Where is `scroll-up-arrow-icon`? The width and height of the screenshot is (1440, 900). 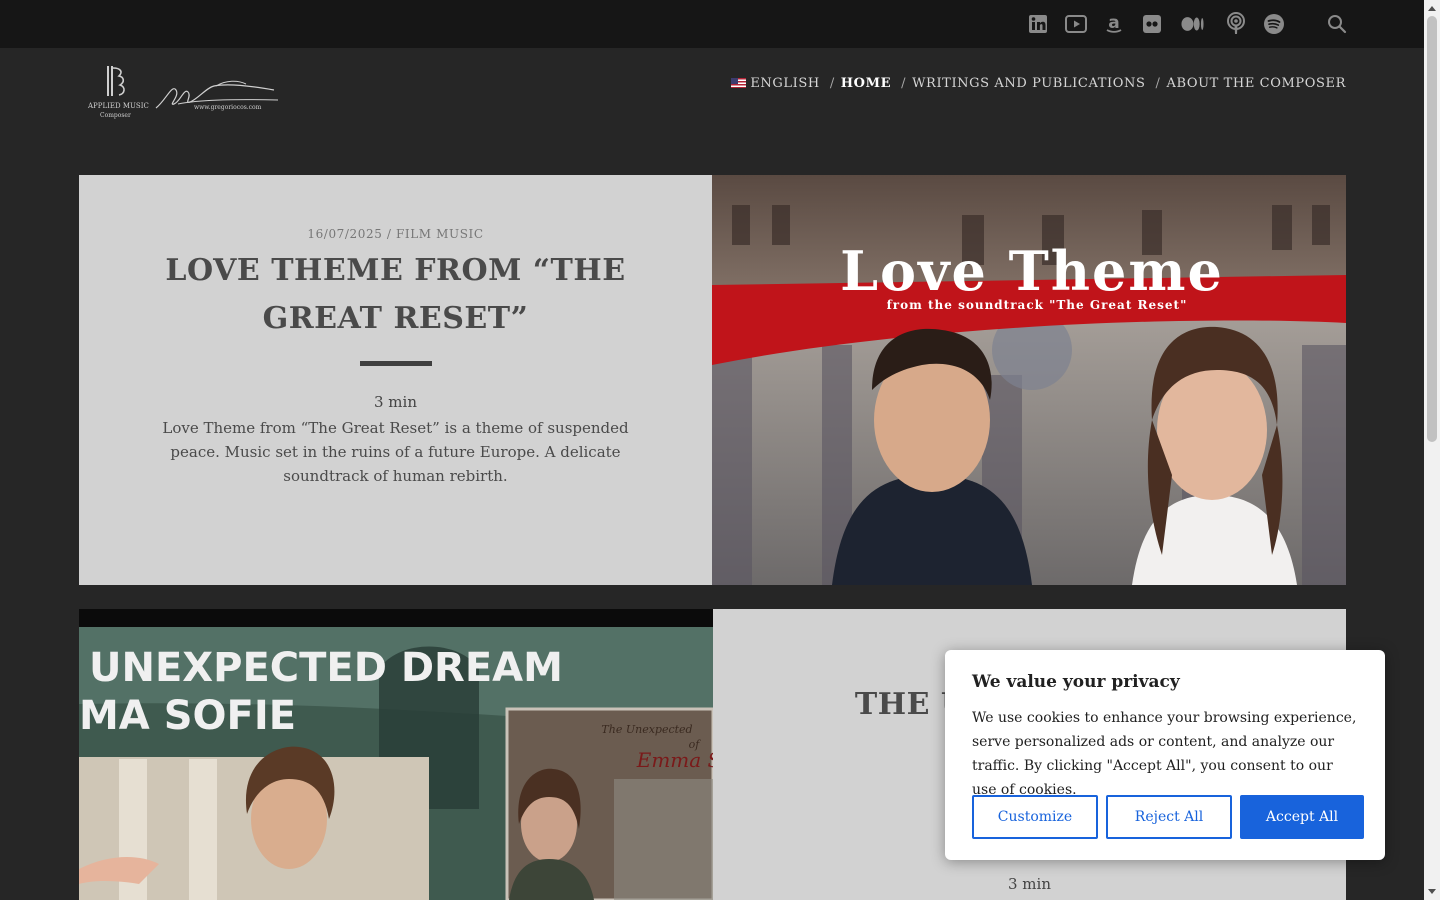 scroll-up-arrow-icon is located at coordinates (1432, 8).